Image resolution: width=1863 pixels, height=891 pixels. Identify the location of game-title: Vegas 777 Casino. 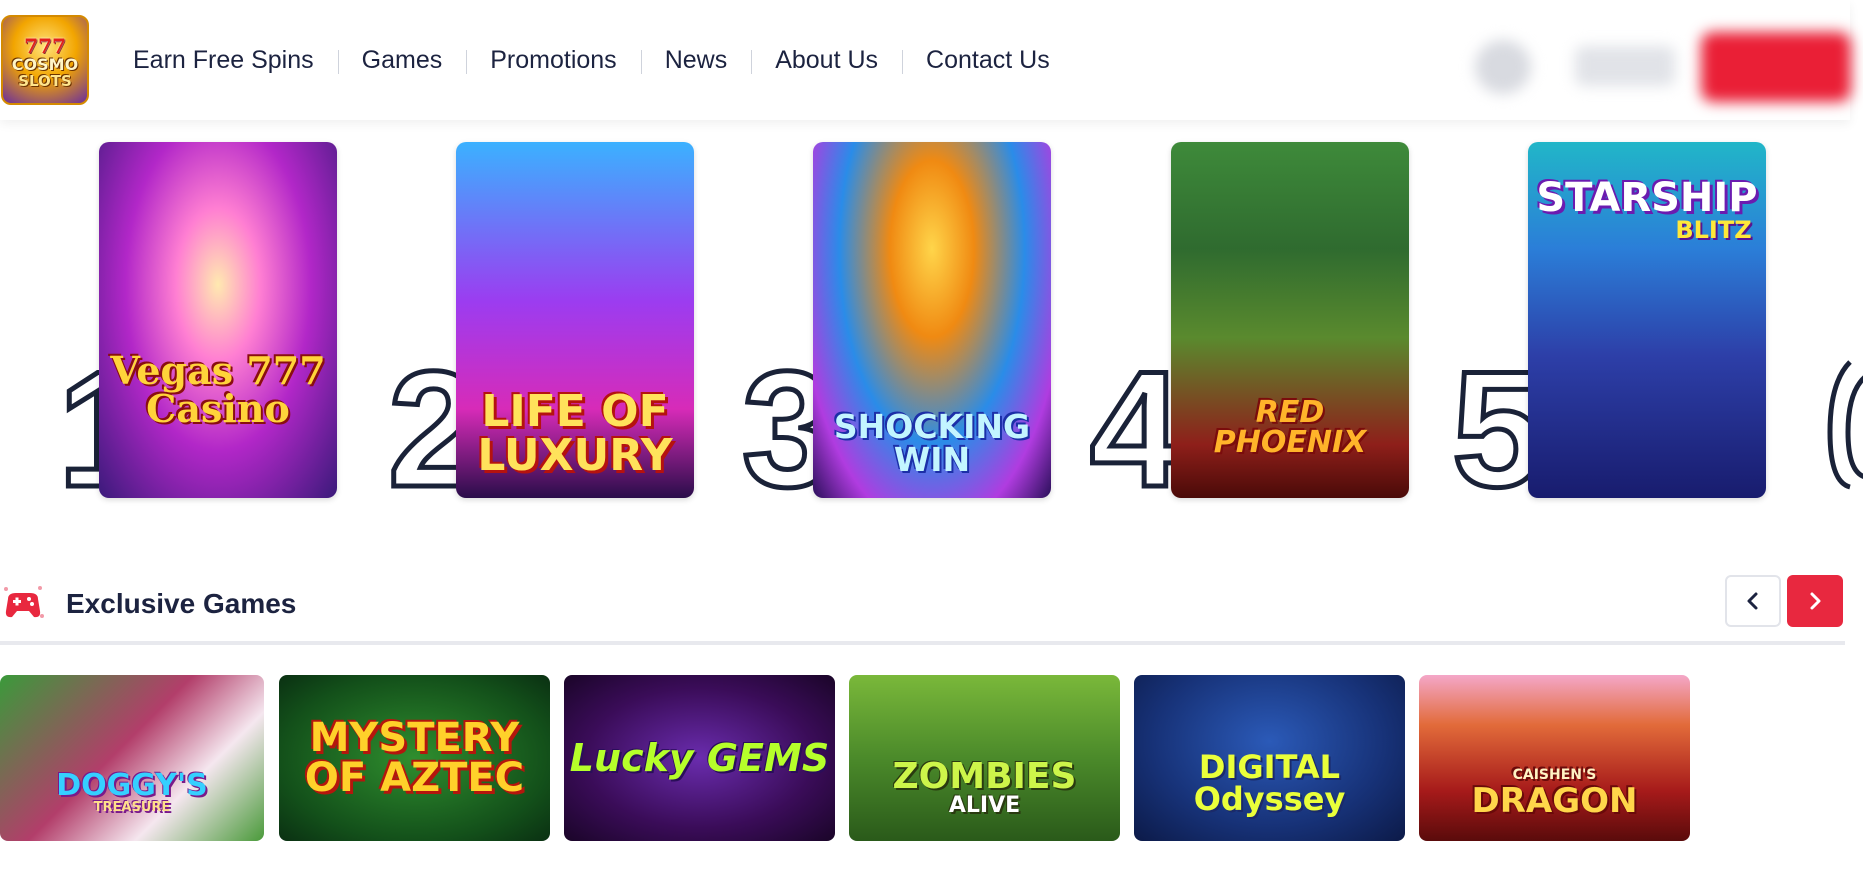
(218, 389).